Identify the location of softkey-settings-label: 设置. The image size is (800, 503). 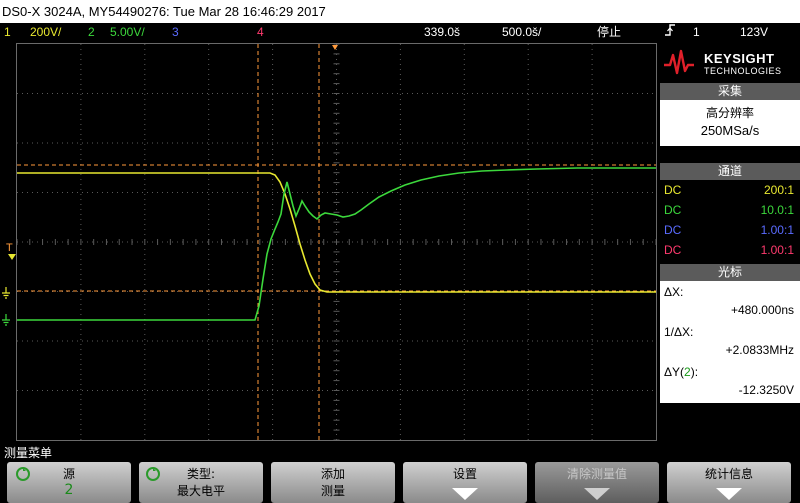
(464, 474).